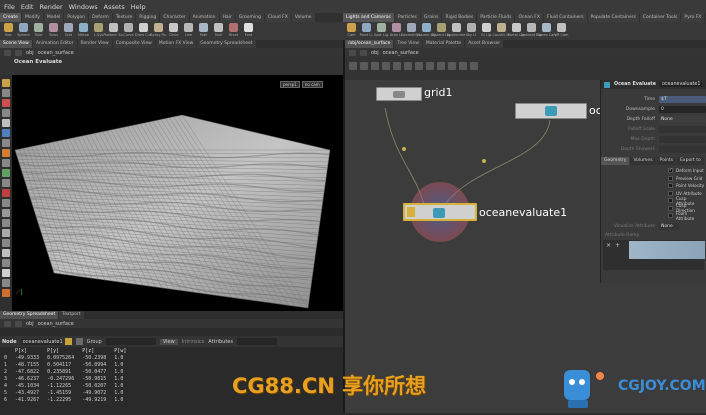 Image resolution: width=706 pixels, height=415 pixels. What do you see at coordinates (65, 378) in the screenshot?
I see `table-row: 3 -46.6237 -0.247296 -50.9815 1.0` at bounding box center [65, 378].